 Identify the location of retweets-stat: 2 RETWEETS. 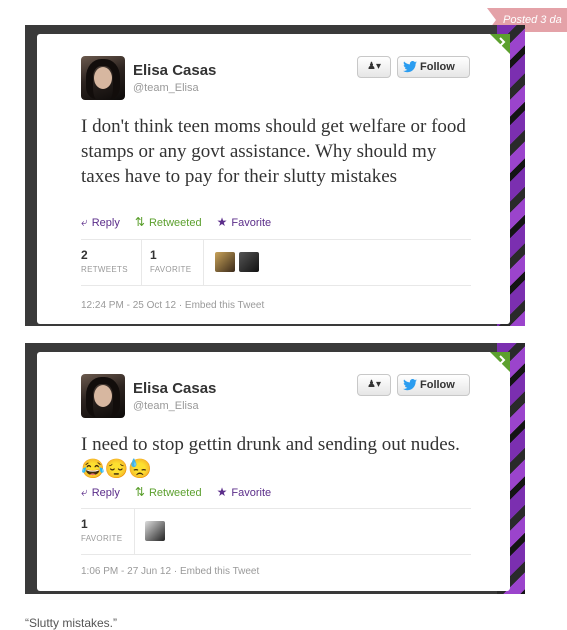
(104, 261).